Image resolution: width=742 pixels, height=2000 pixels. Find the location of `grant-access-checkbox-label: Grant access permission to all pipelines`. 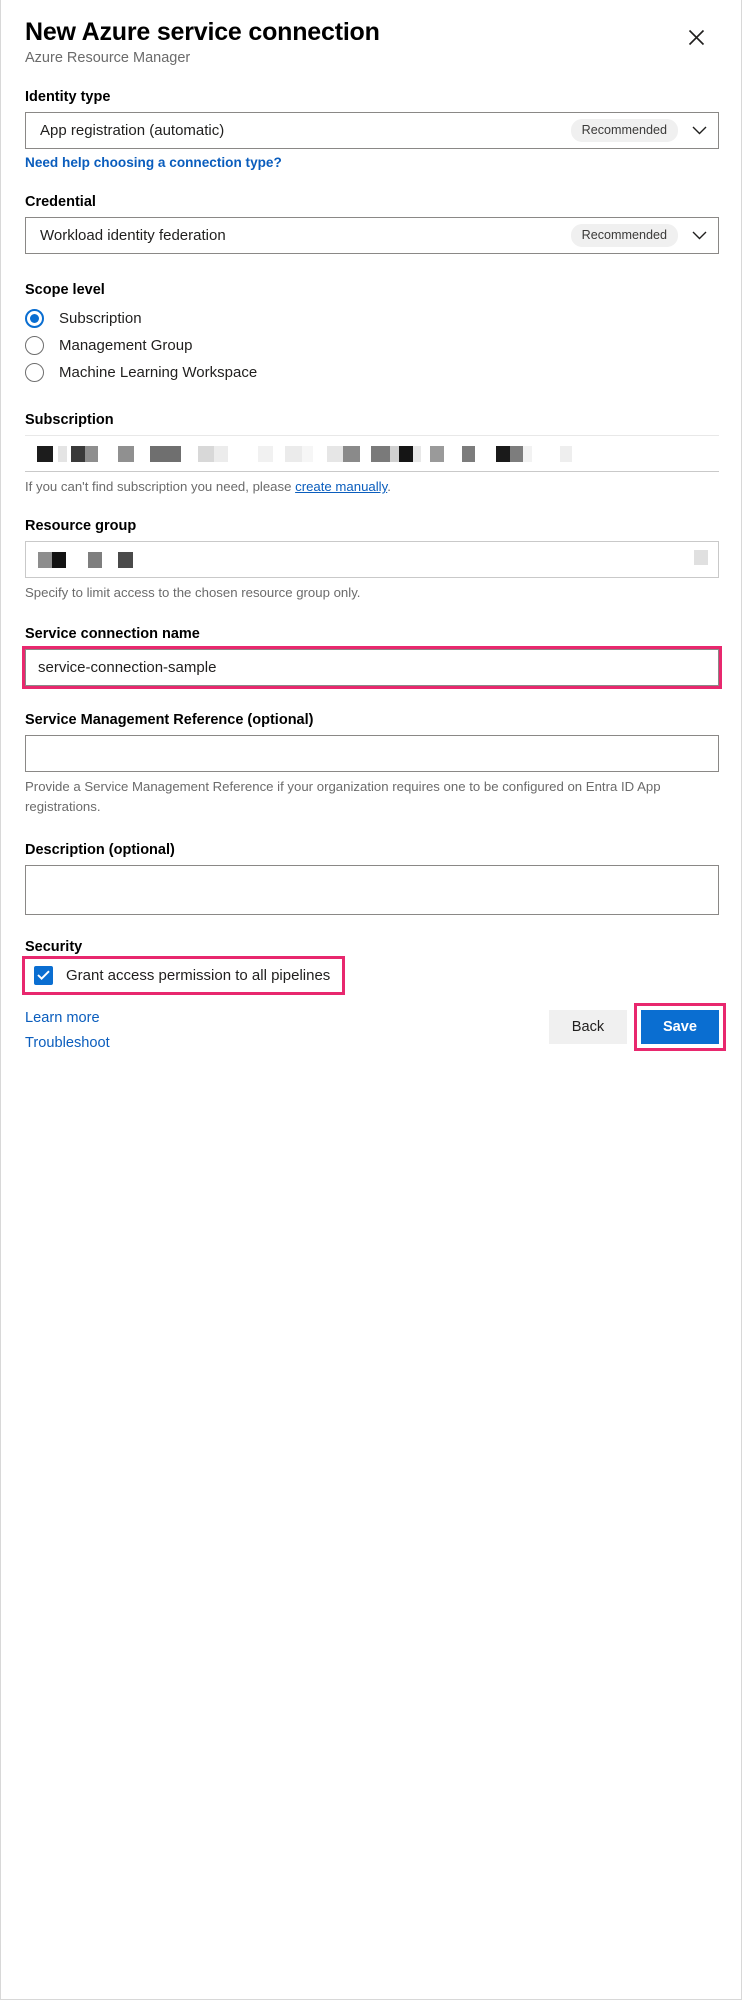

grant-access-checkbox-label: Grant access permission to all pipelines is located at coordinates (198, 975).